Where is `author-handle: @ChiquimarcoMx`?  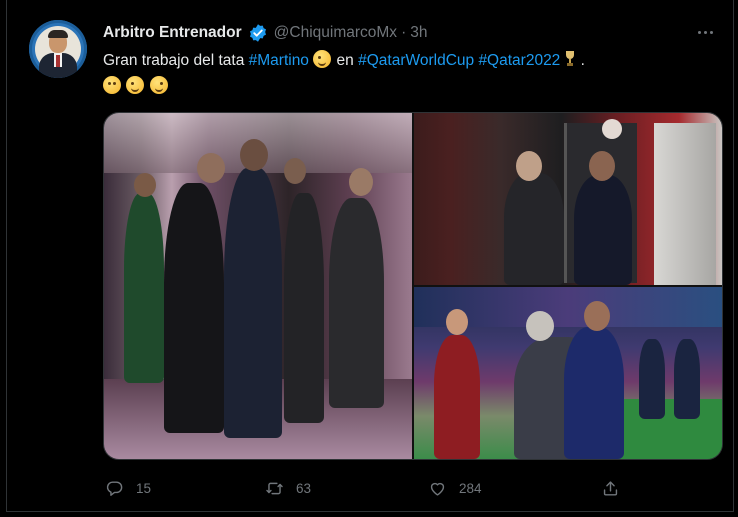 author-handle: @ChiquimarcoMx is located at coordinates (335, 33).